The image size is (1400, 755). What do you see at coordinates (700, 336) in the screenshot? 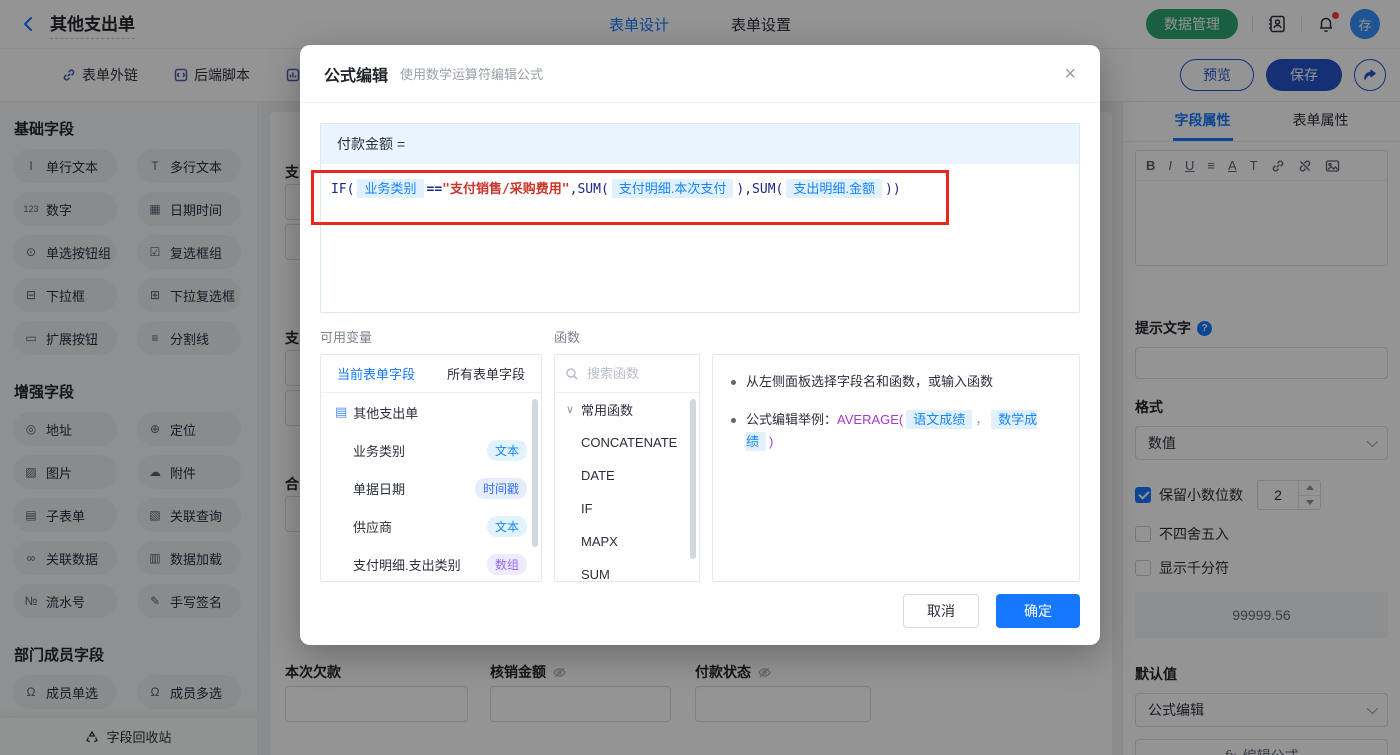
I see `panel-labels: 可用变量 函数` at bounding box center [700, 336].